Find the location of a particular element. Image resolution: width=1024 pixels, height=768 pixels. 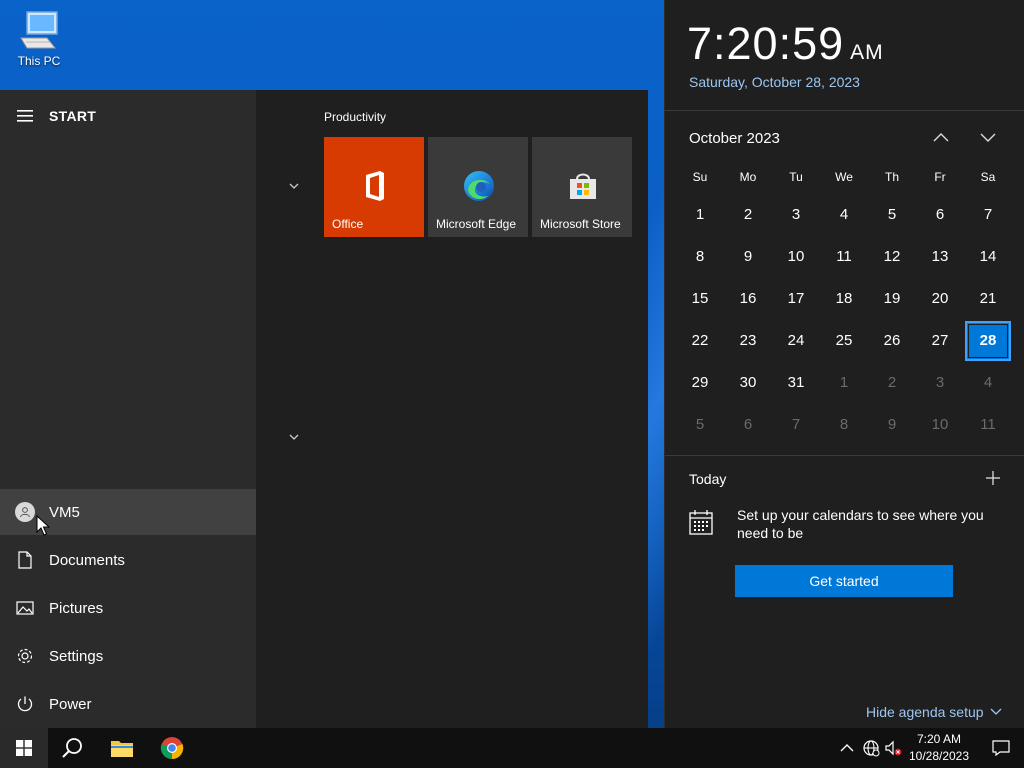

action-center-button is located at coordinates (1001, 748).